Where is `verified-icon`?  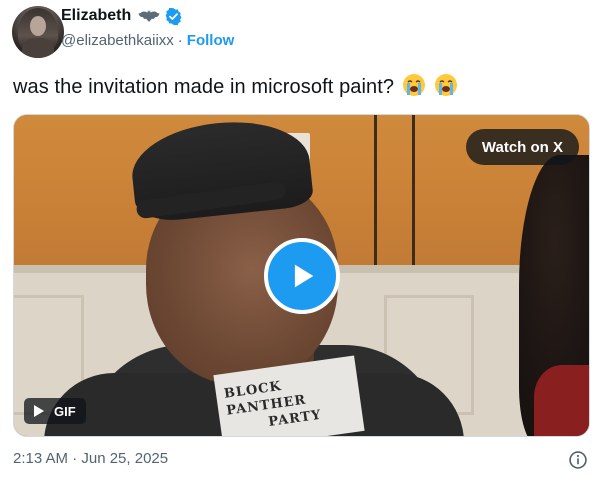
verified-icon is located at coordinates (173, 16).